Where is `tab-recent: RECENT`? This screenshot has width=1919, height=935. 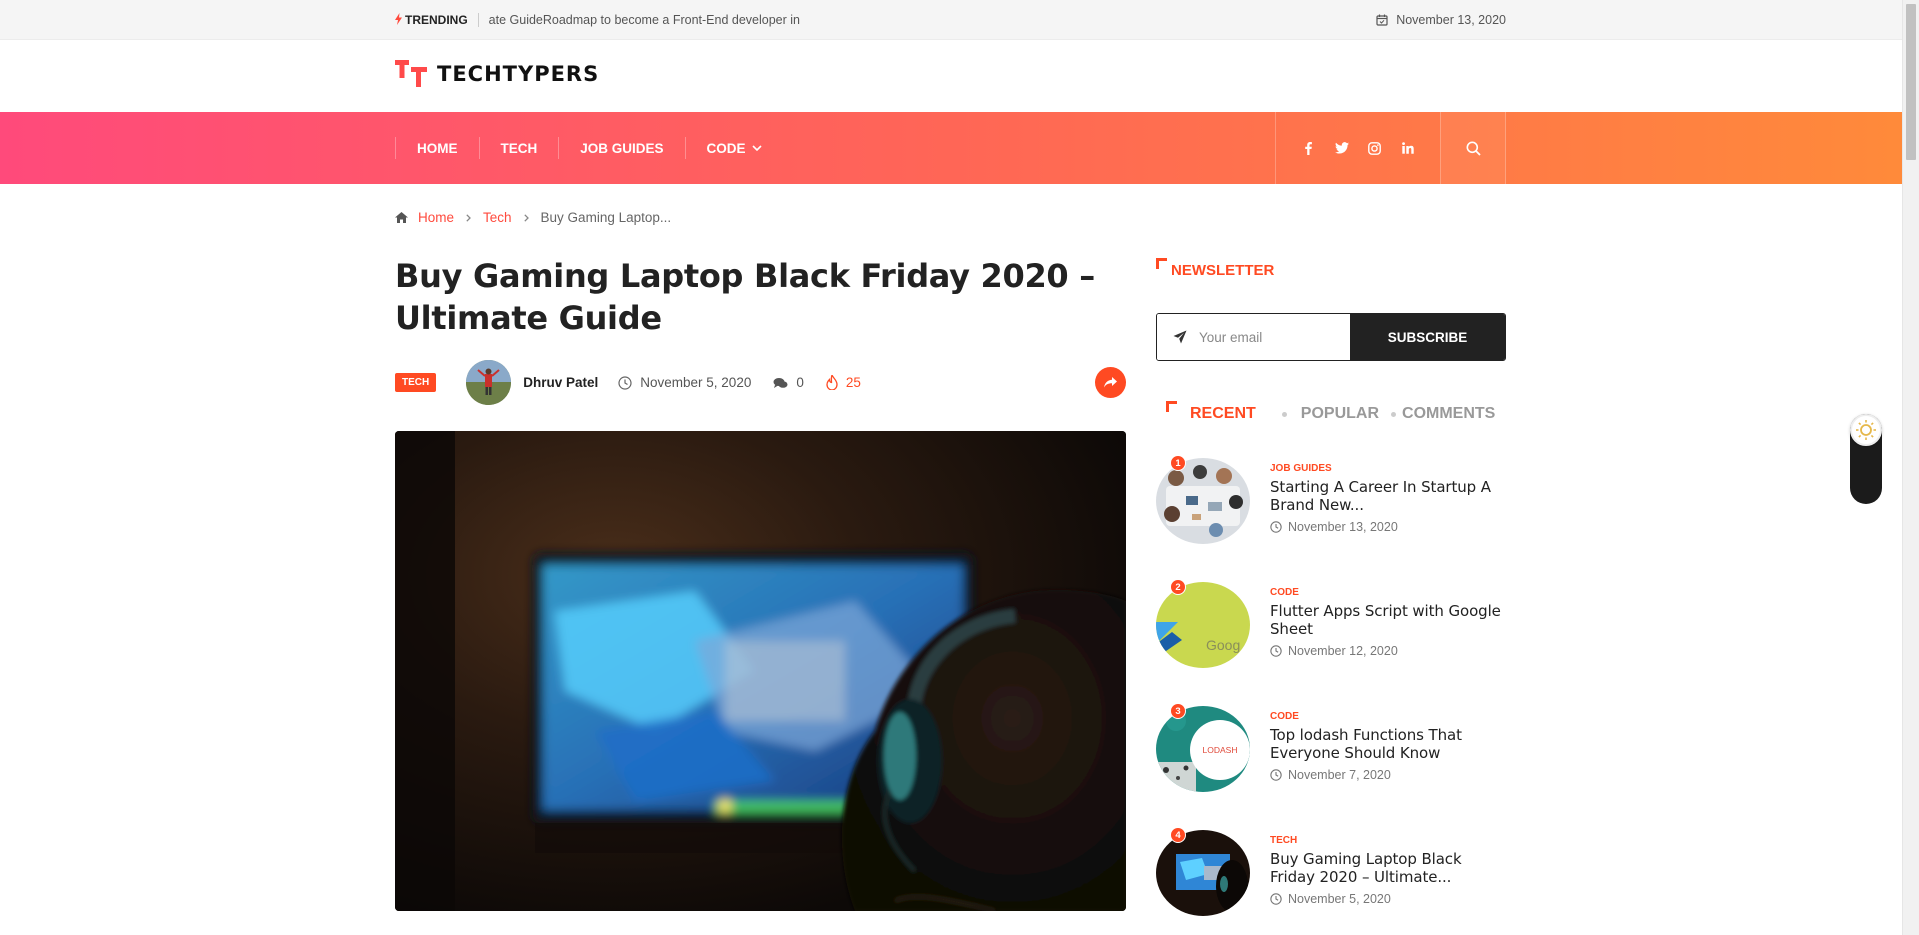
tab-recent: RECENT is located at coordinates (1206, 412).